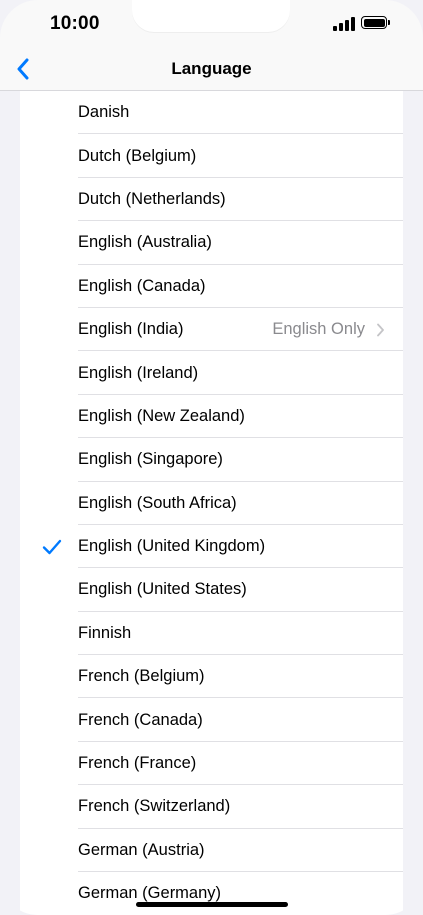 The height and width of the screenshot is (915, 423). I want to click on page-title: Language, so click(211, 68).